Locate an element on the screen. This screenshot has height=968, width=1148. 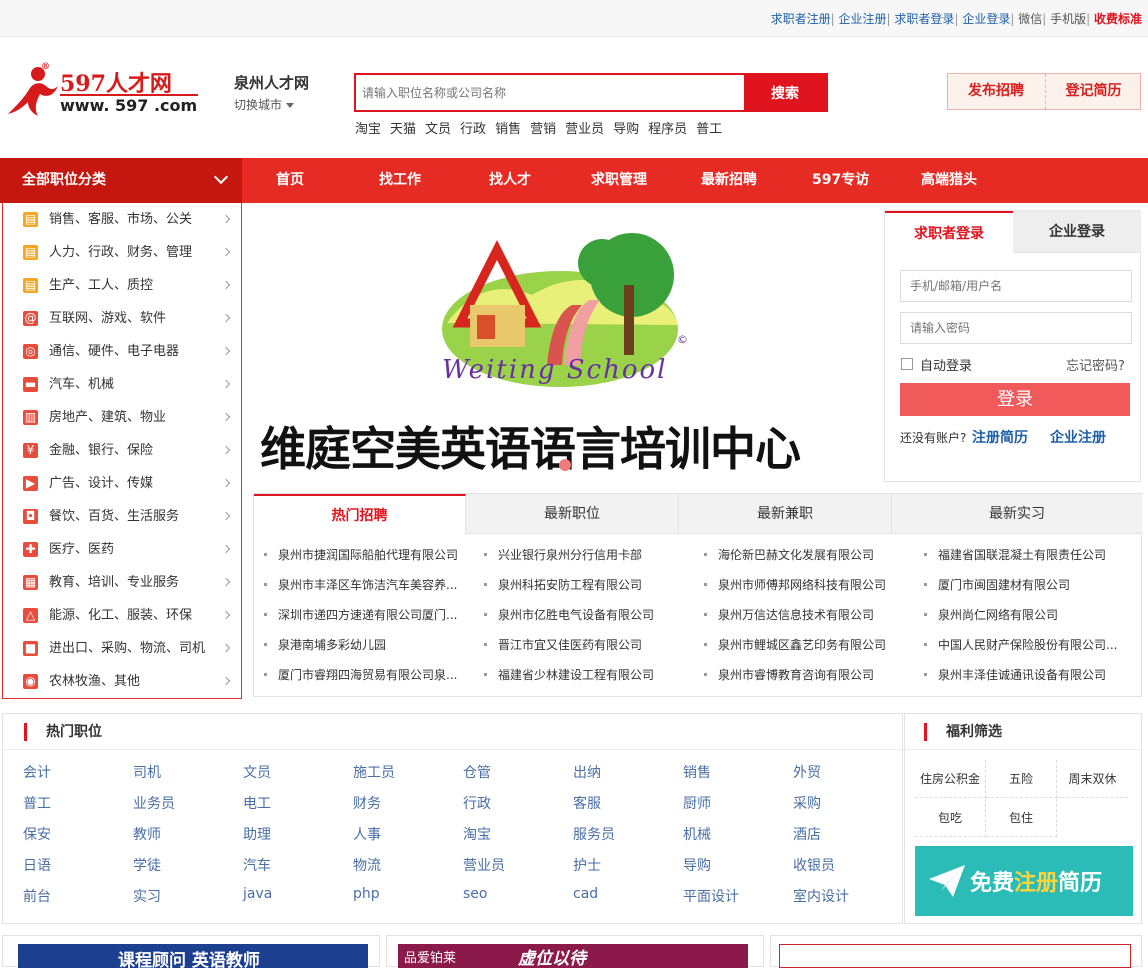
welfare-housing: 包住 is located at coordinates (1021, 818).